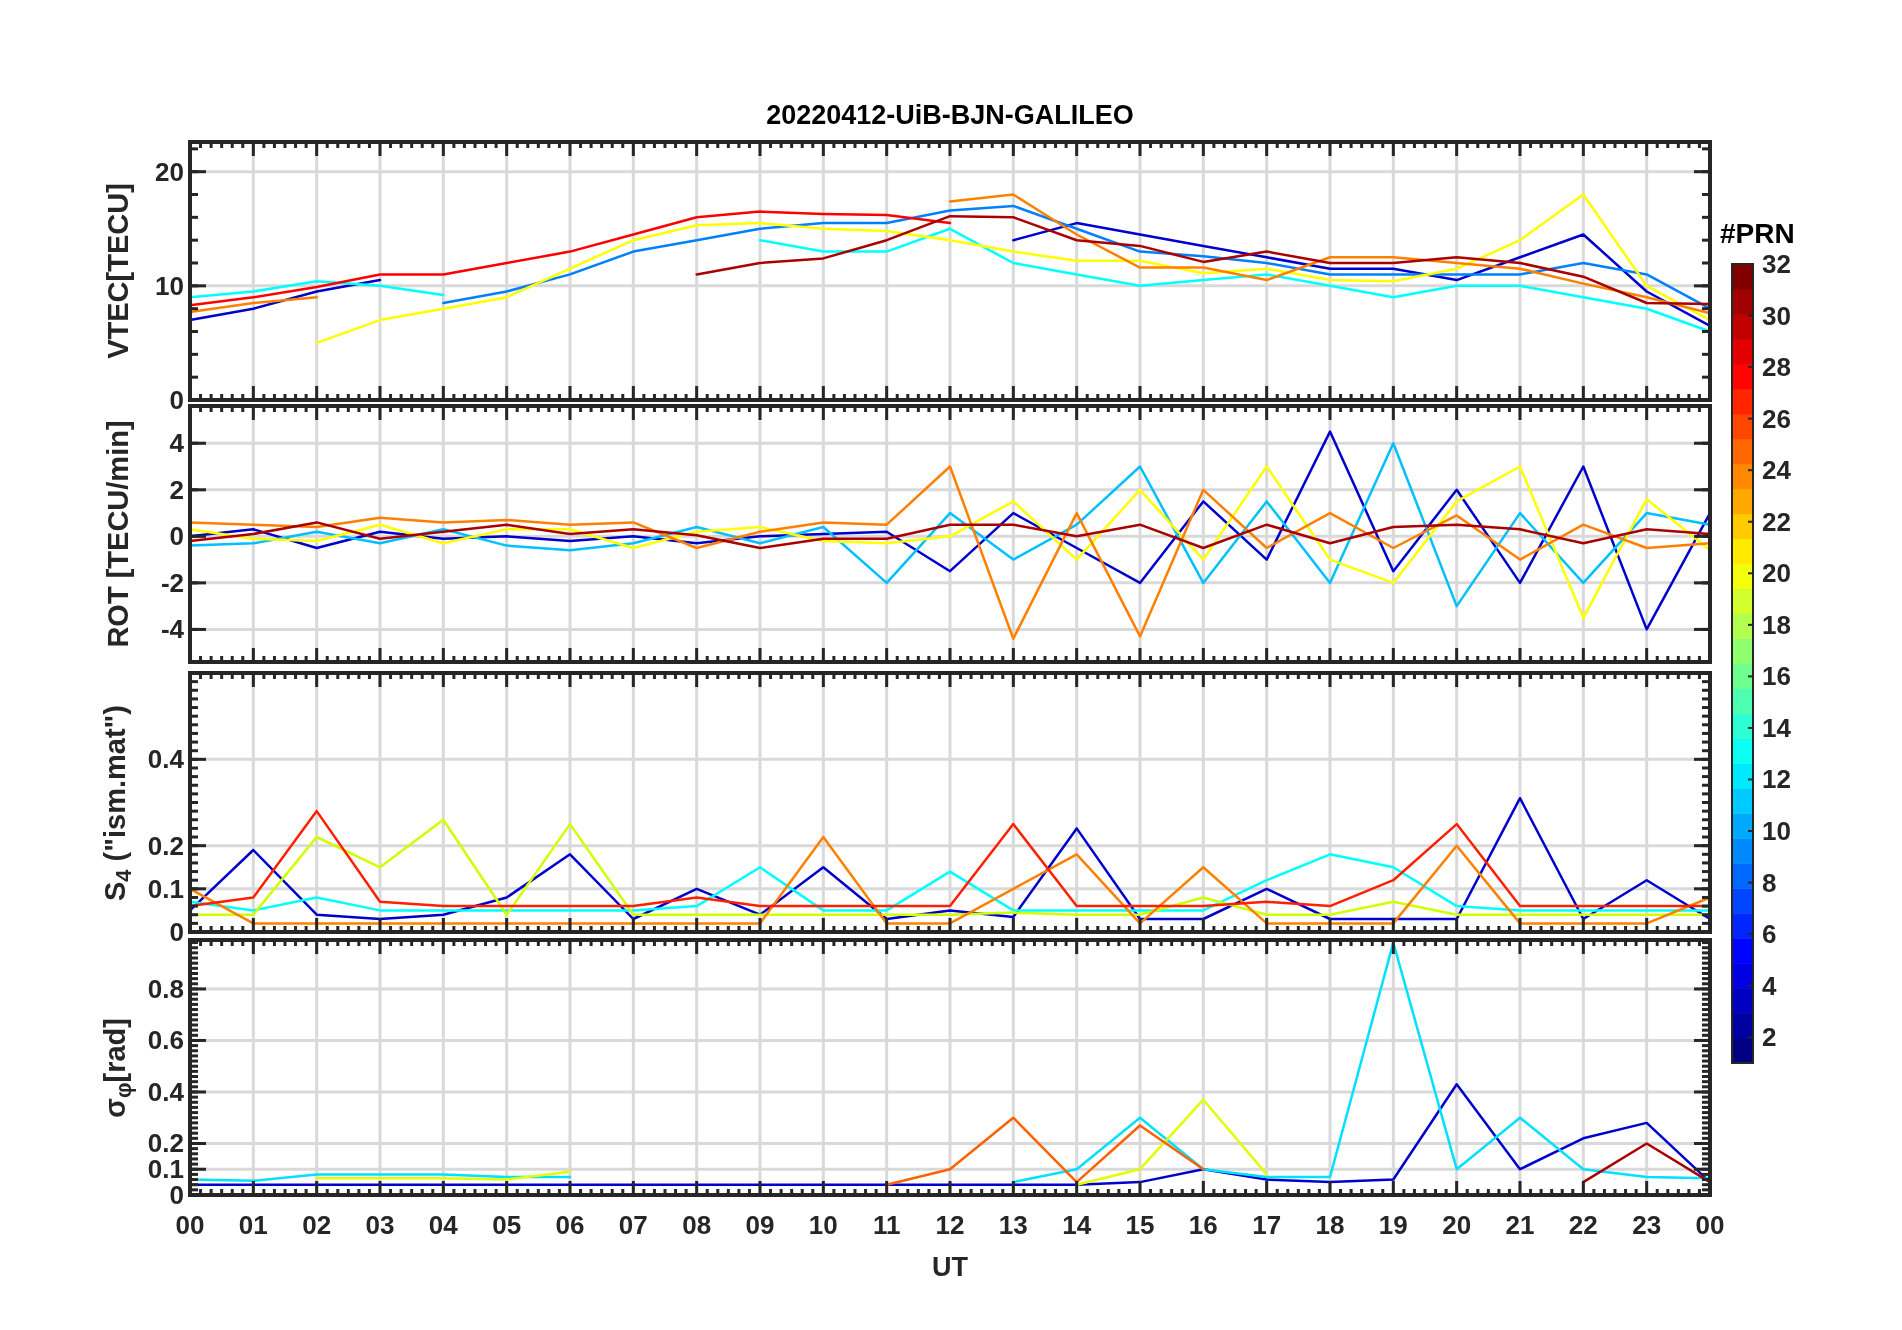 The image size is (1902, 1330). I want to click on y-axis-label: ROT [TECU/min], so click(118, 534).